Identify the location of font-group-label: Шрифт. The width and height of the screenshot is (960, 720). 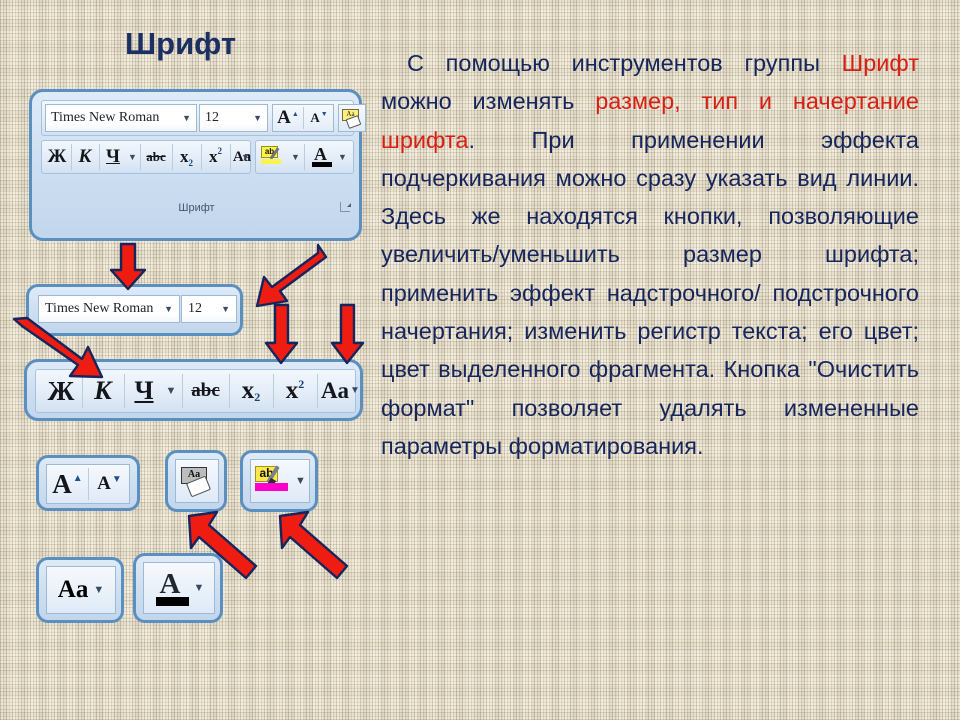
(196, 208).